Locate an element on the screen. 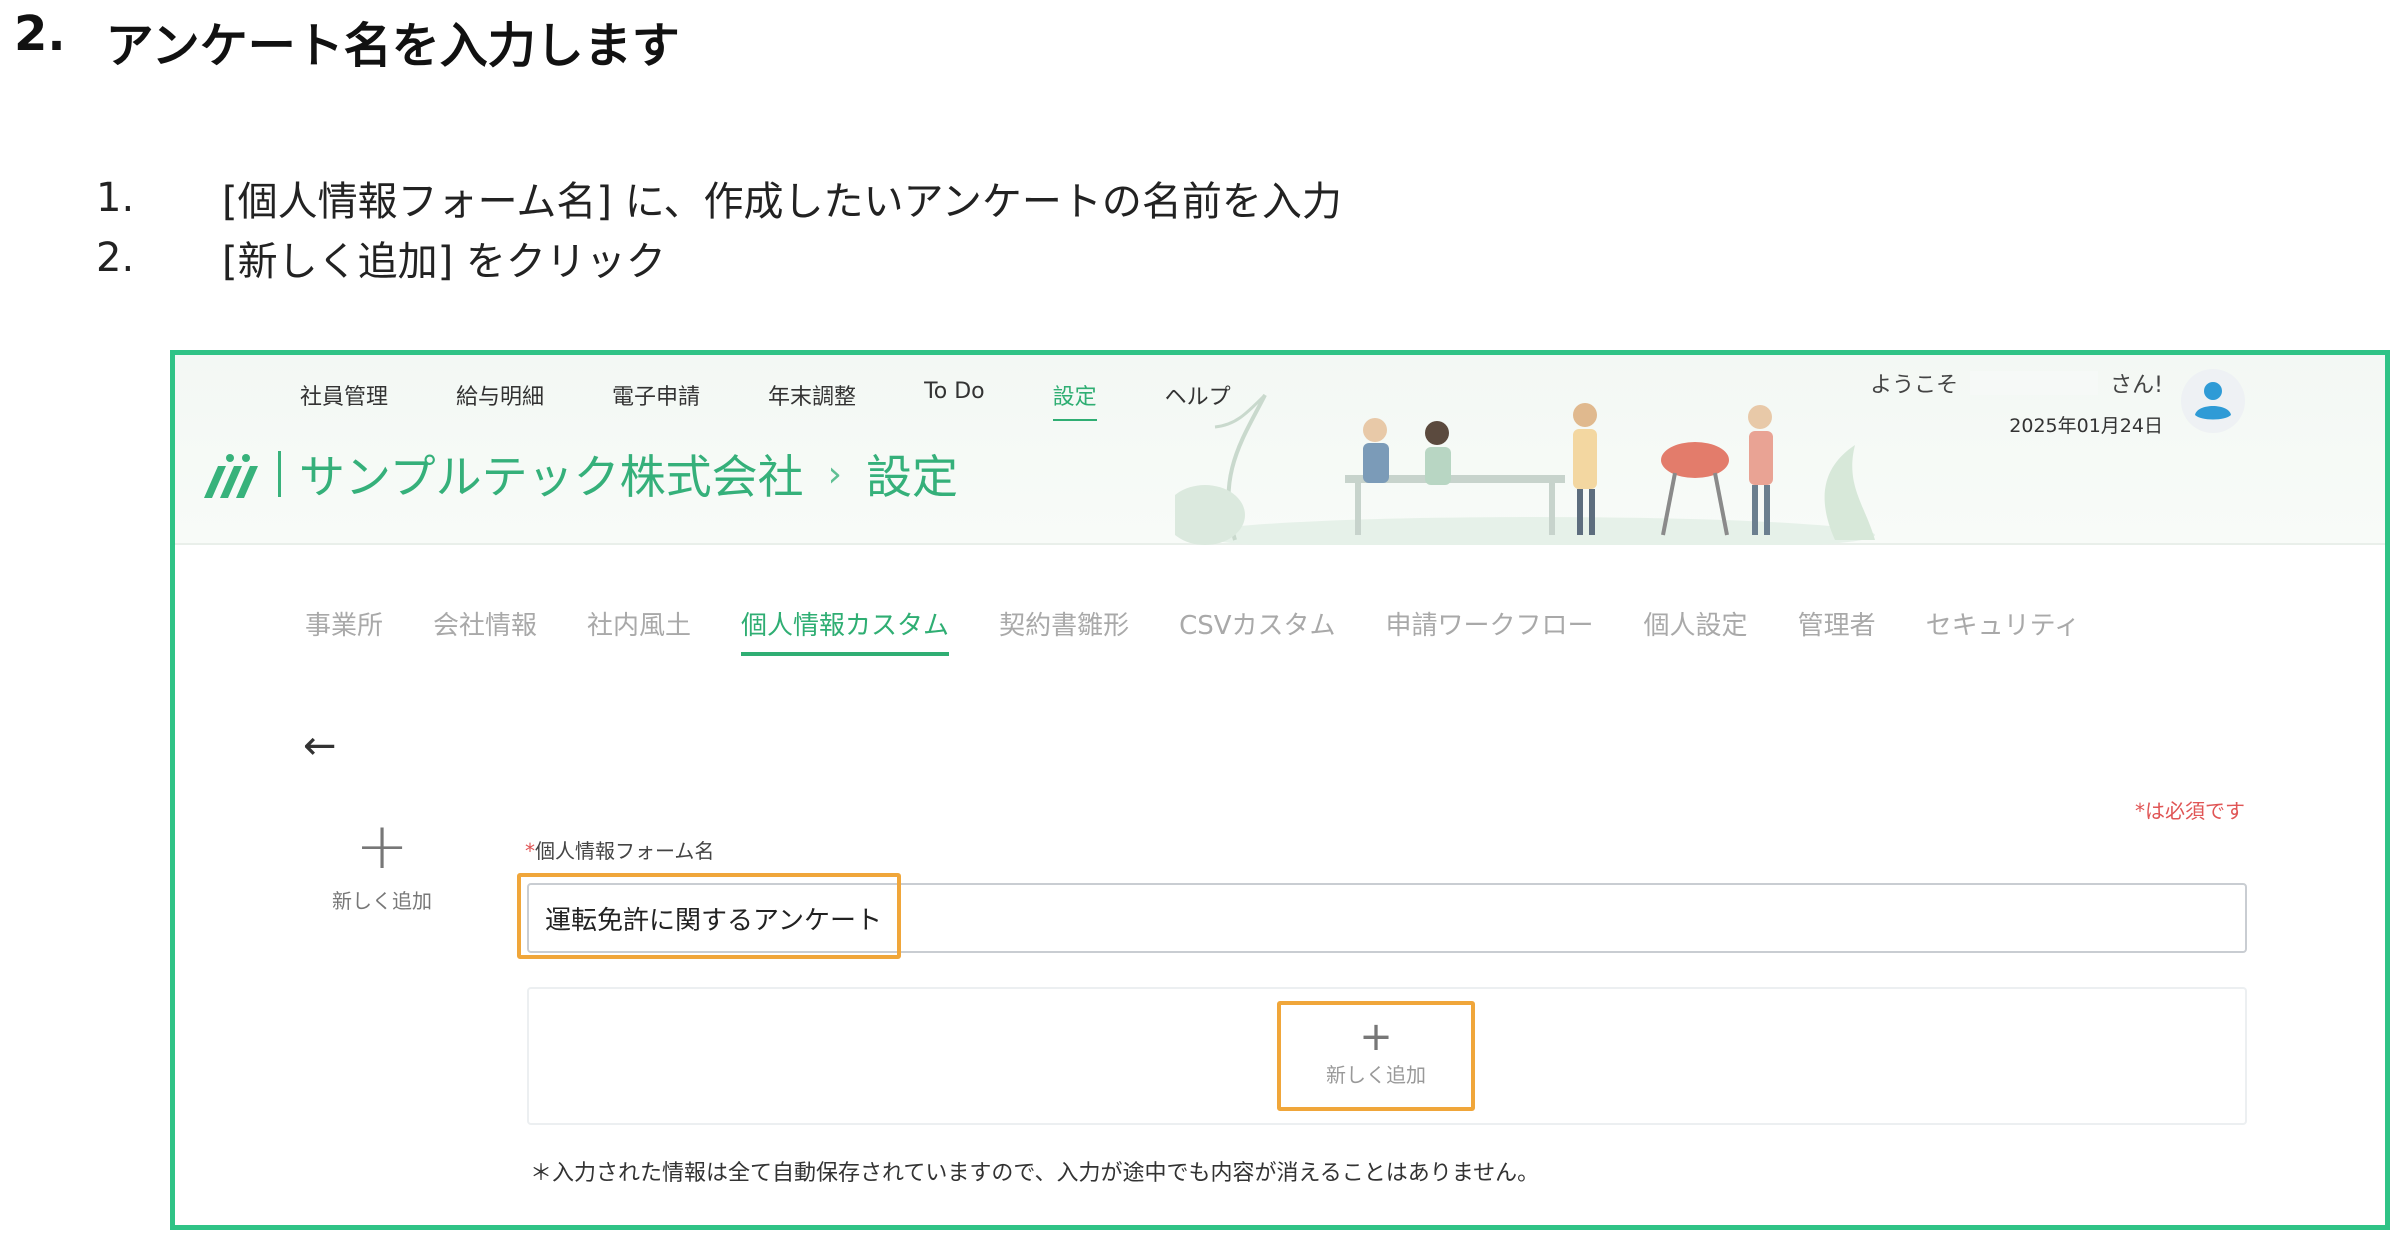 This screenshot has width=2400, height=1244. input-highlight-box is located at coordinates (709, 916).